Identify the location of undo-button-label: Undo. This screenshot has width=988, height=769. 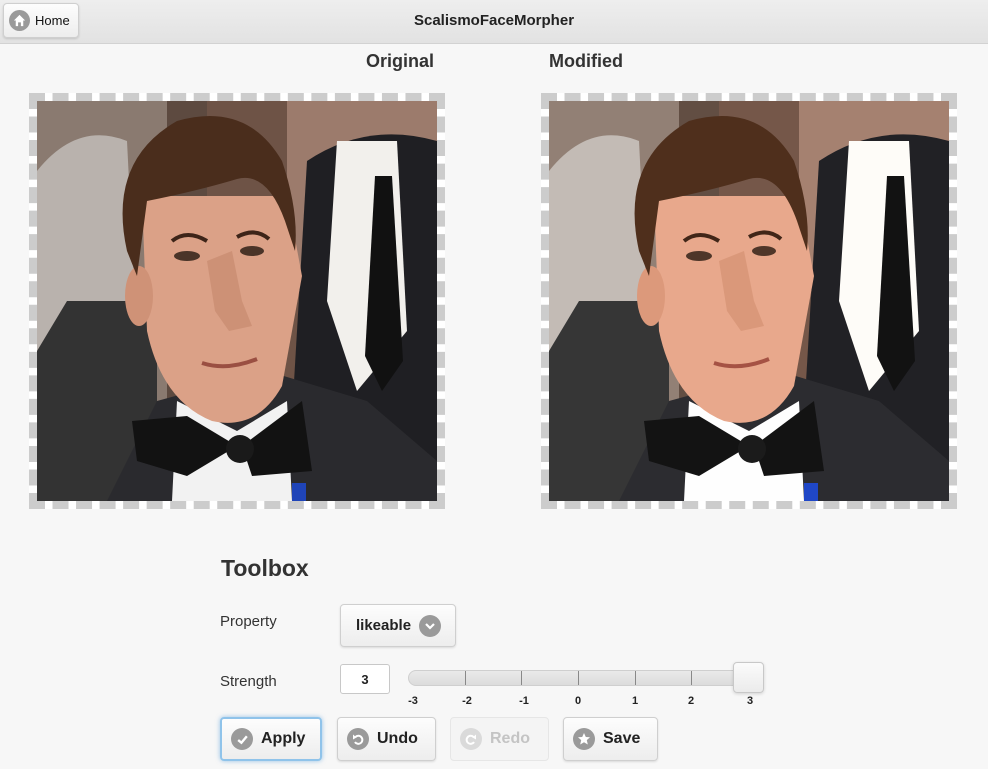
(397, 738).